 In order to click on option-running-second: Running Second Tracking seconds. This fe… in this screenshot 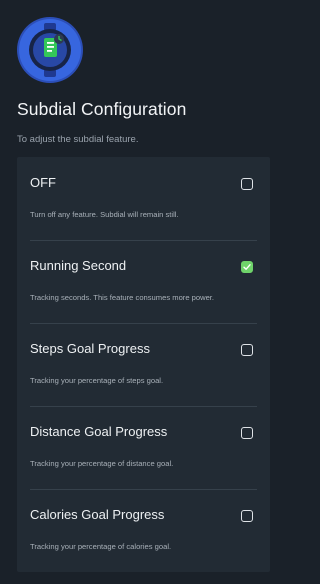, I will do `click(143, 281)`.